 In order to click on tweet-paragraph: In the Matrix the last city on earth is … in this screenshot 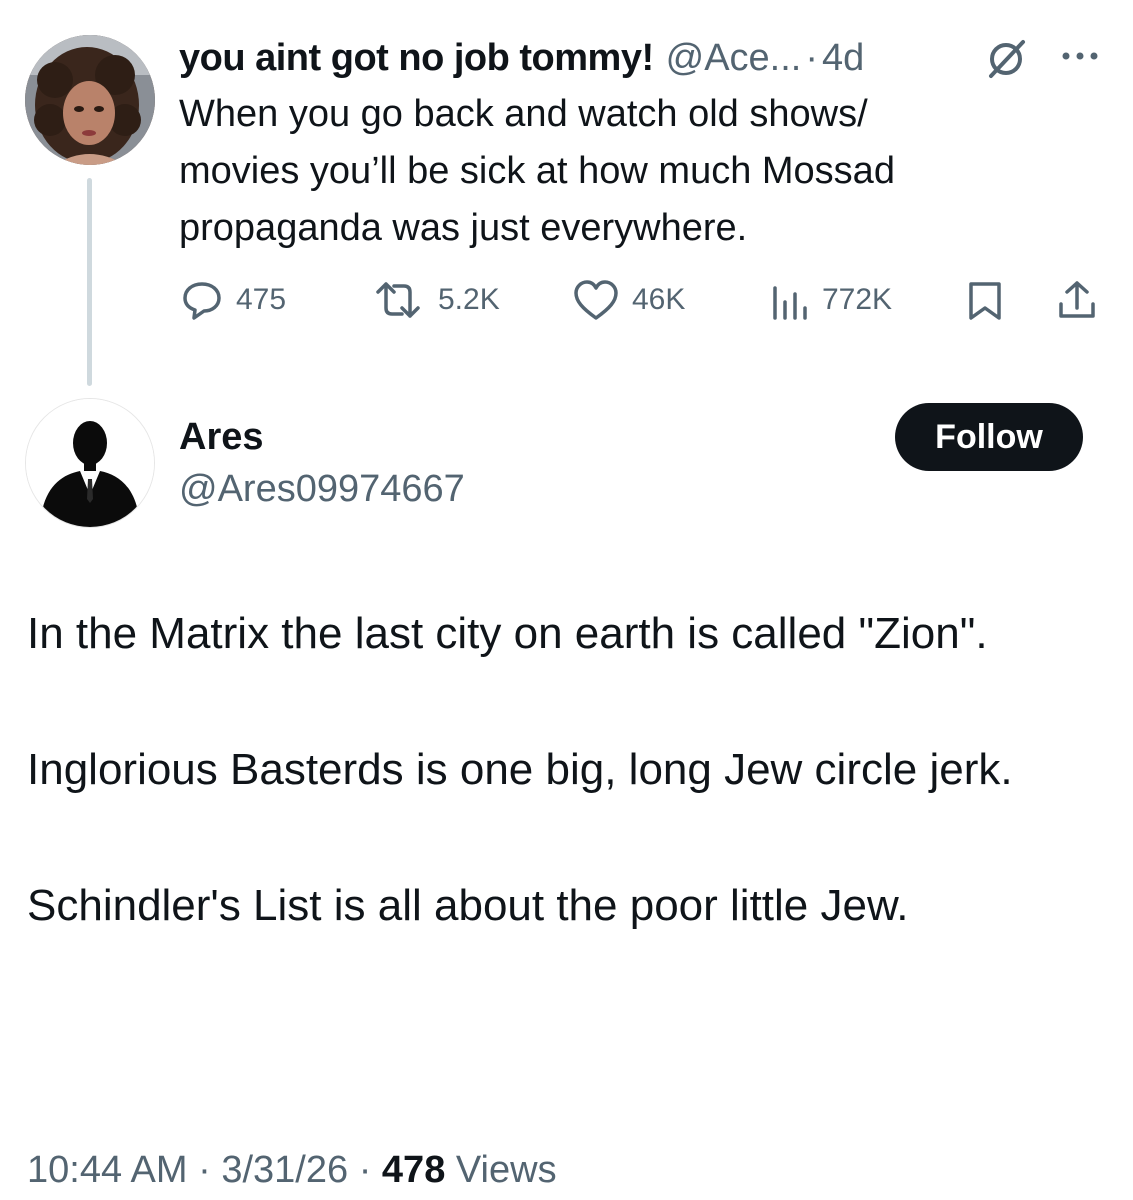, I will do `click(507, 633)`.